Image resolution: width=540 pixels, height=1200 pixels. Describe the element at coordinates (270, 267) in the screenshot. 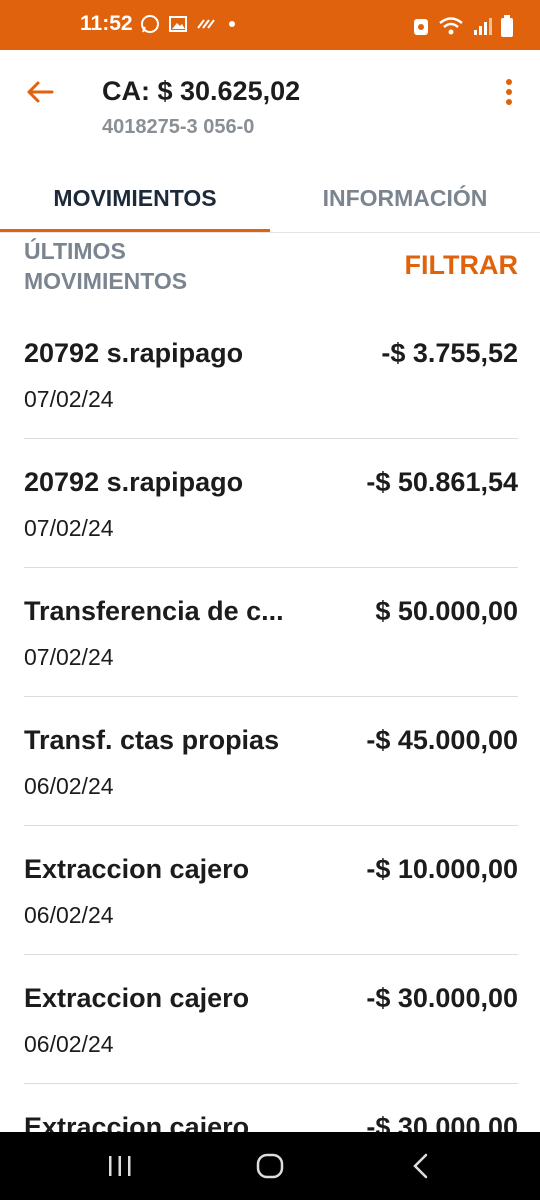

I see `section-header: ÚLTIMOS MOVIMIENTOS FILTRAR` at that location.